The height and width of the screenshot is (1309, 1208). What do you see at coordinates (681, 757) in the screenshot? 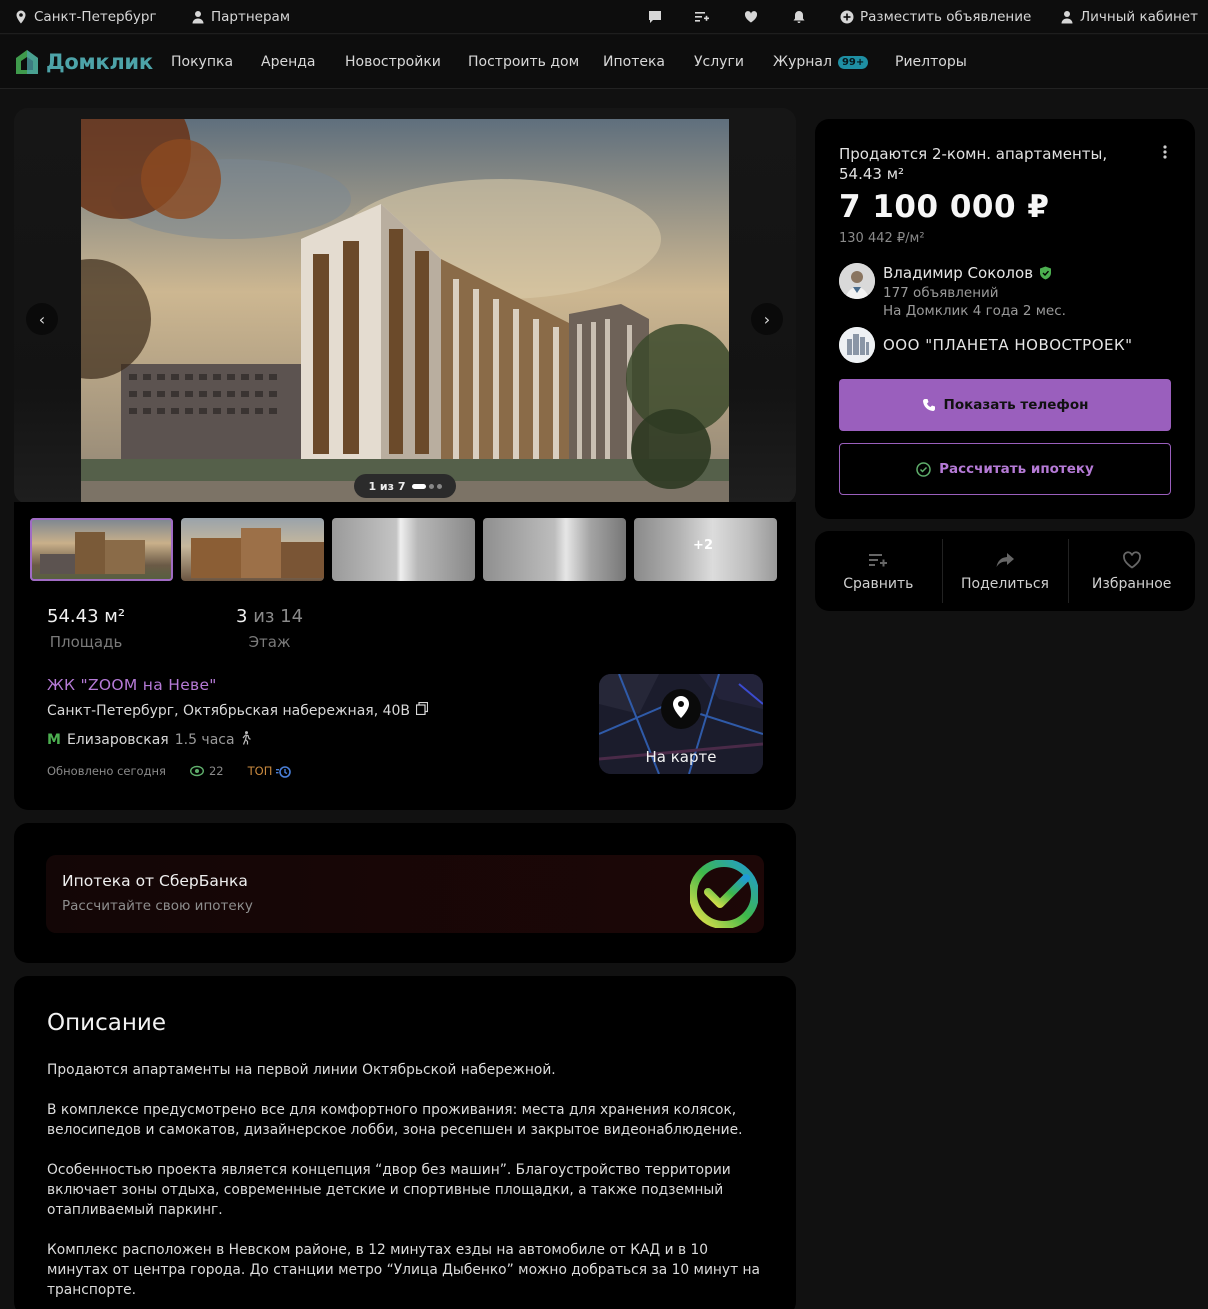
I see `map-label: На карте` at bounding box center [681, 757].